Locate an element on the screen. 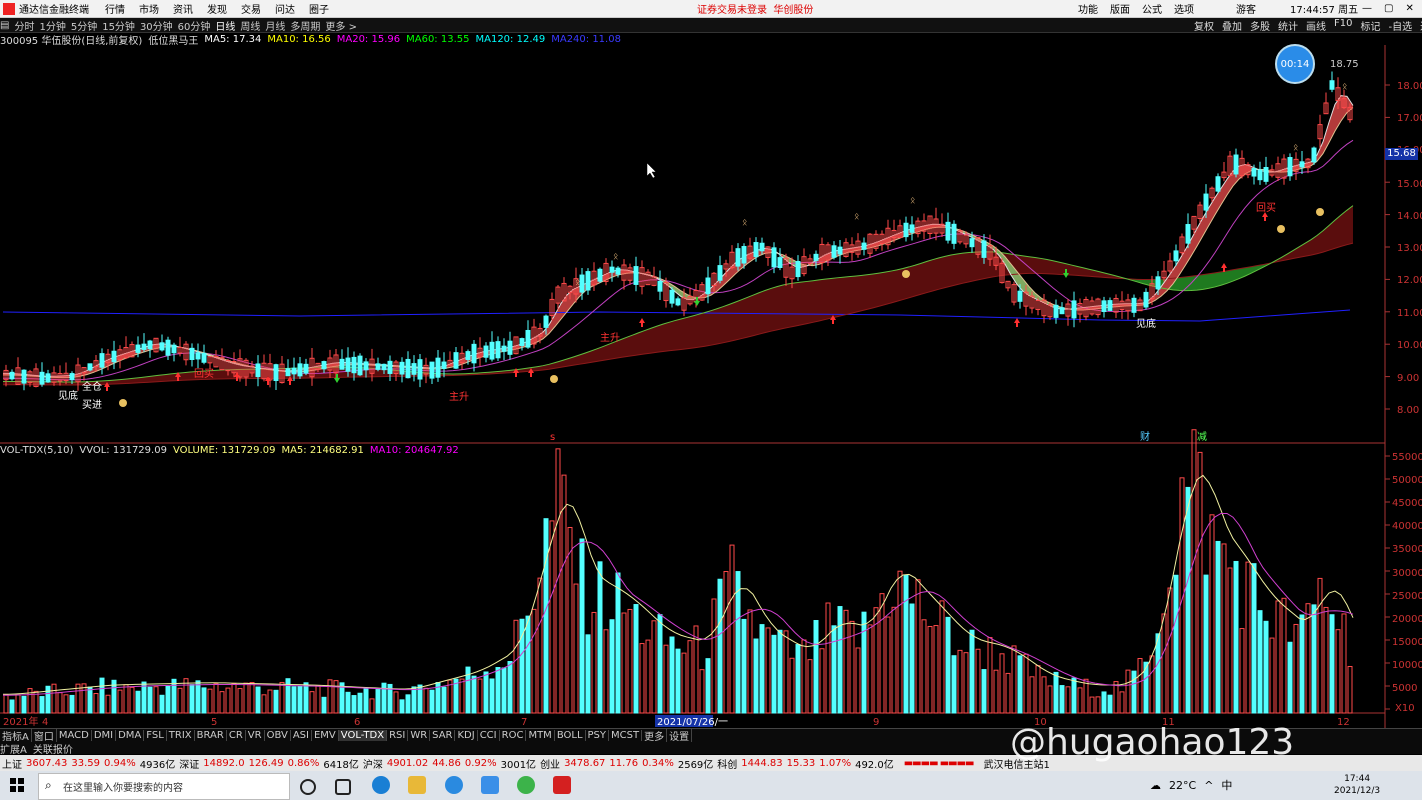 Image resolution: width=1422 pixels, height=800 pixels. indicator-tab: EMV is located at coordinates (325, 735).